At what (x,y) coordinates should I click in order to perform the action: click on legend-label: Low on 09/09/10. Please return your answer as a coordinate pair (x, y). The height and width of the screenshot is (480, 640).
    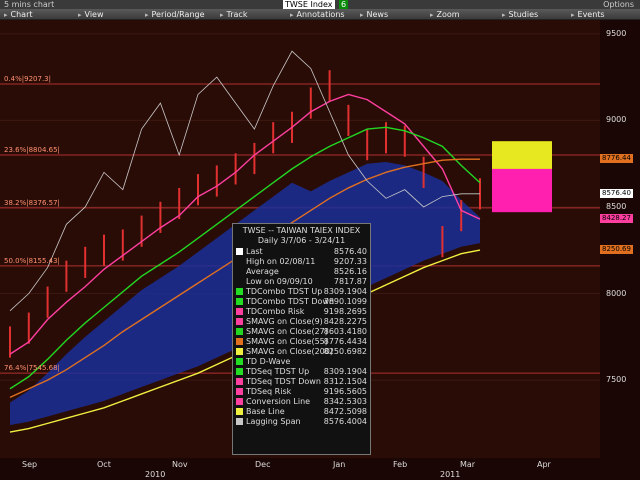
    Looking at the image, I should click on (279, 281).